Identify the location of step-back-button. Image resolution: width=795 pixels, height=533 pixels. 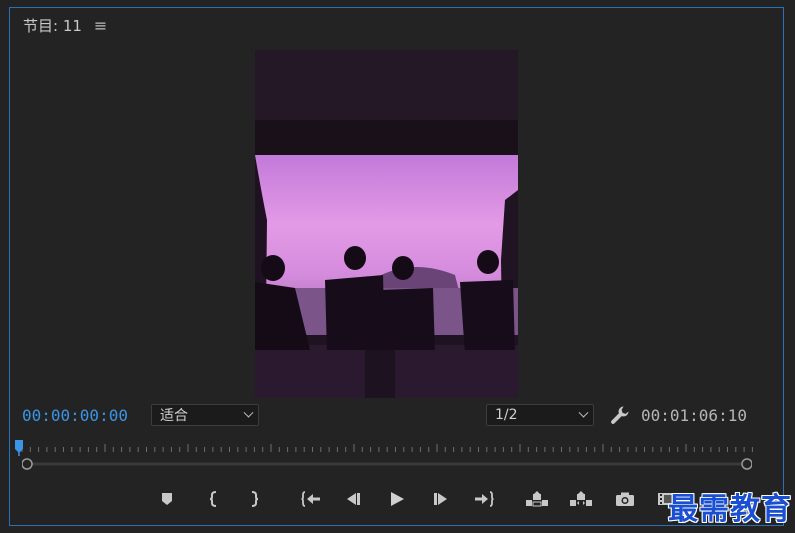
(353, 499).